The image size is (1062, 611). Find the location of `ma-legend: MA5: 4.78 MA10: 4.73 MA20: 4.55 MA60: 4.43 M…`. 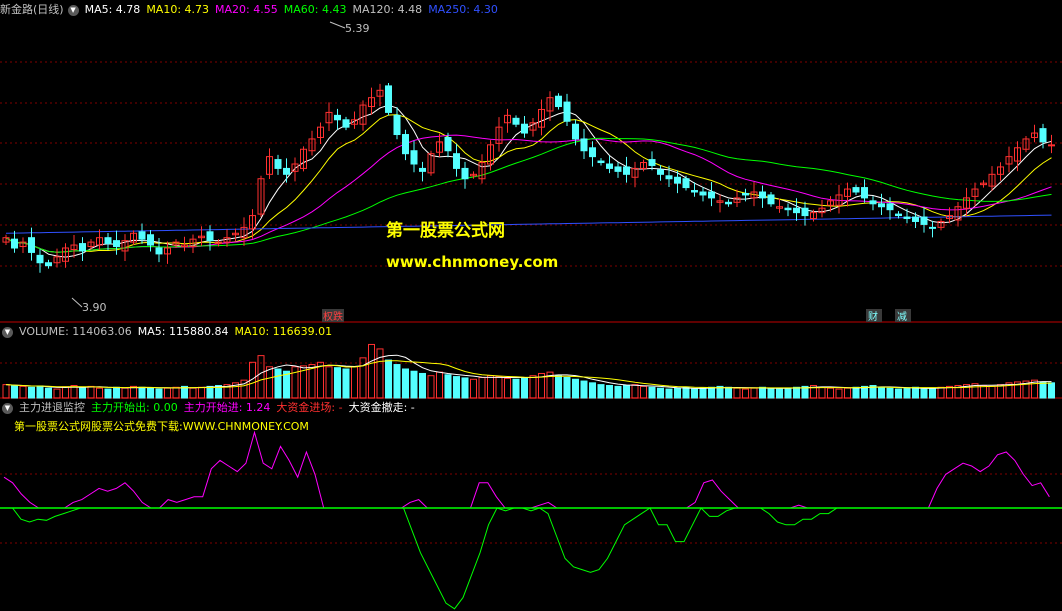

ma-legend: MA5: 4.78 MA10: 4.73 MA20: 4.55 MA60: 4.43 M… is located at coordinates (294, 9).